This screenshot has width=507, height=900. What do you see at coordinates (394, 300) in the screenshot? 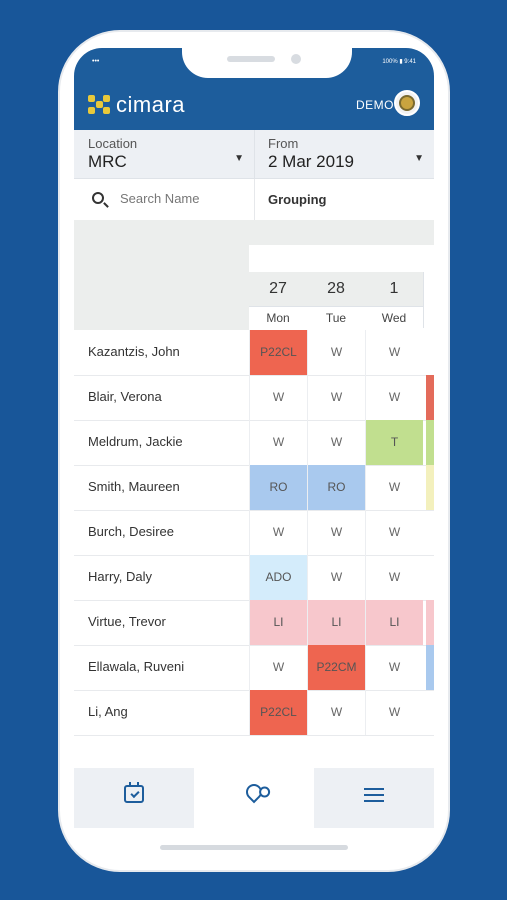
I see `date-column-header: 1 Wed` at bounding box center [394, 300].